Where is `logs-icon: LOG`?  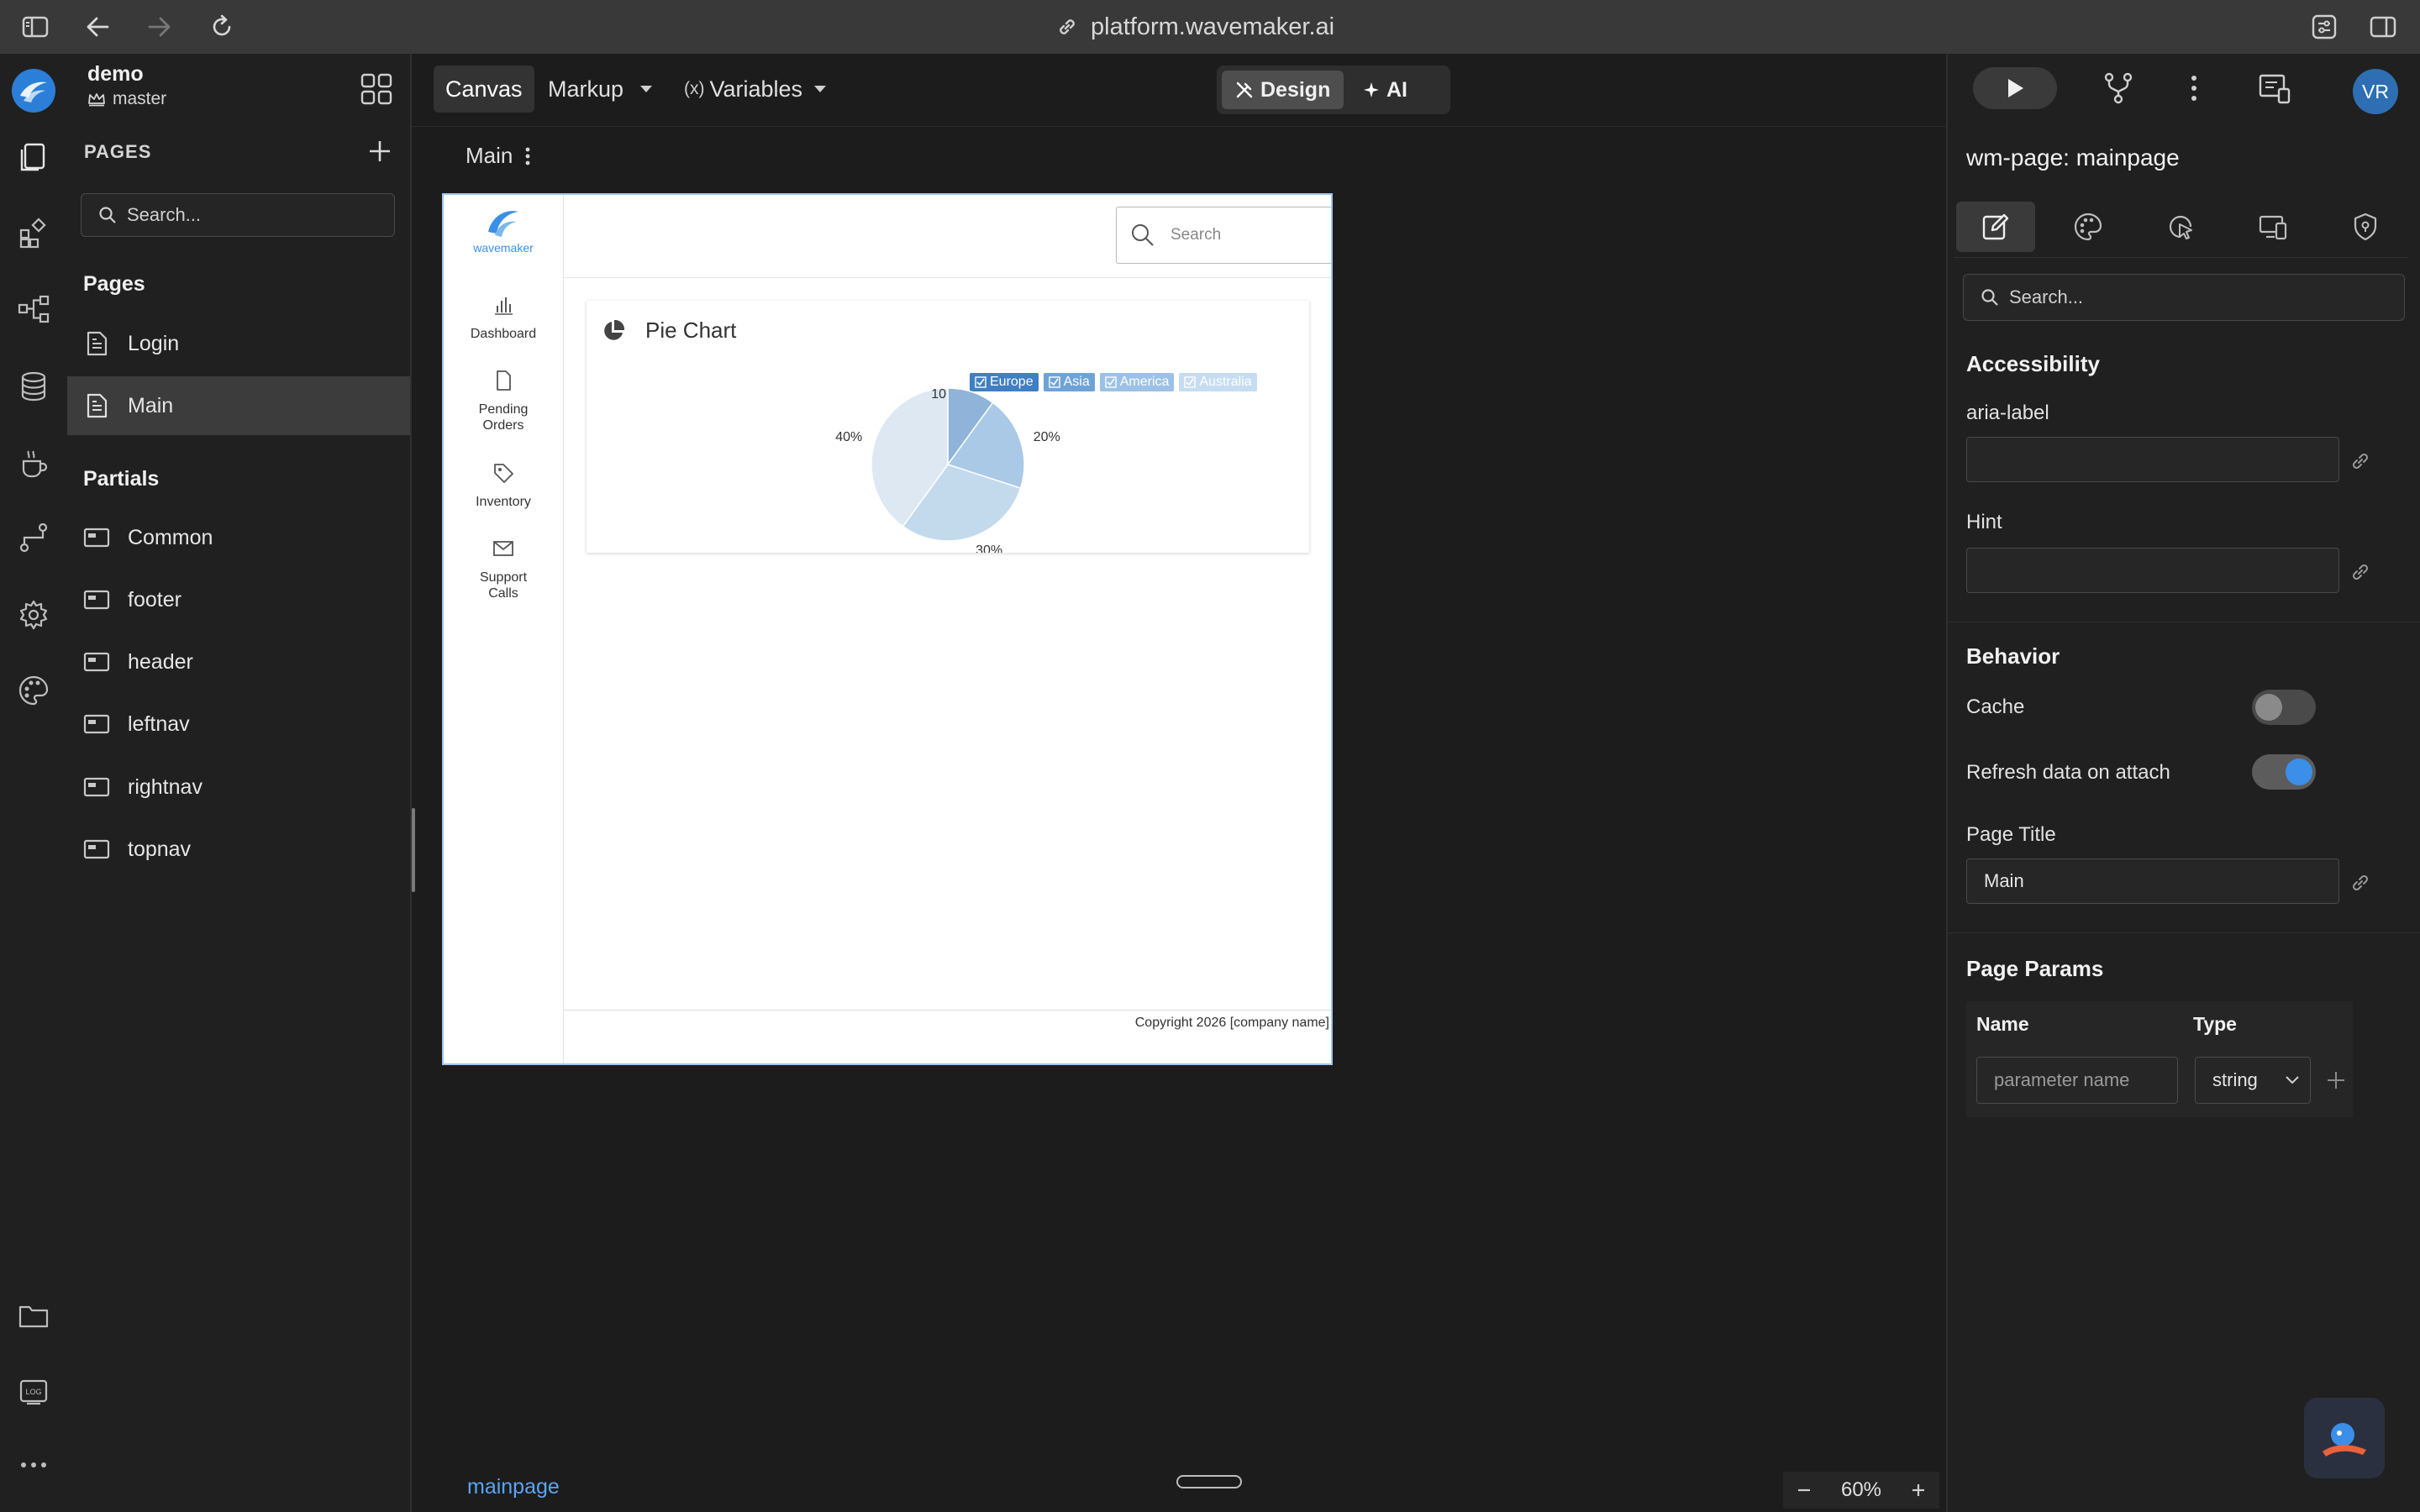 logs-icon: LOG is located at coordinates (34, 1391).